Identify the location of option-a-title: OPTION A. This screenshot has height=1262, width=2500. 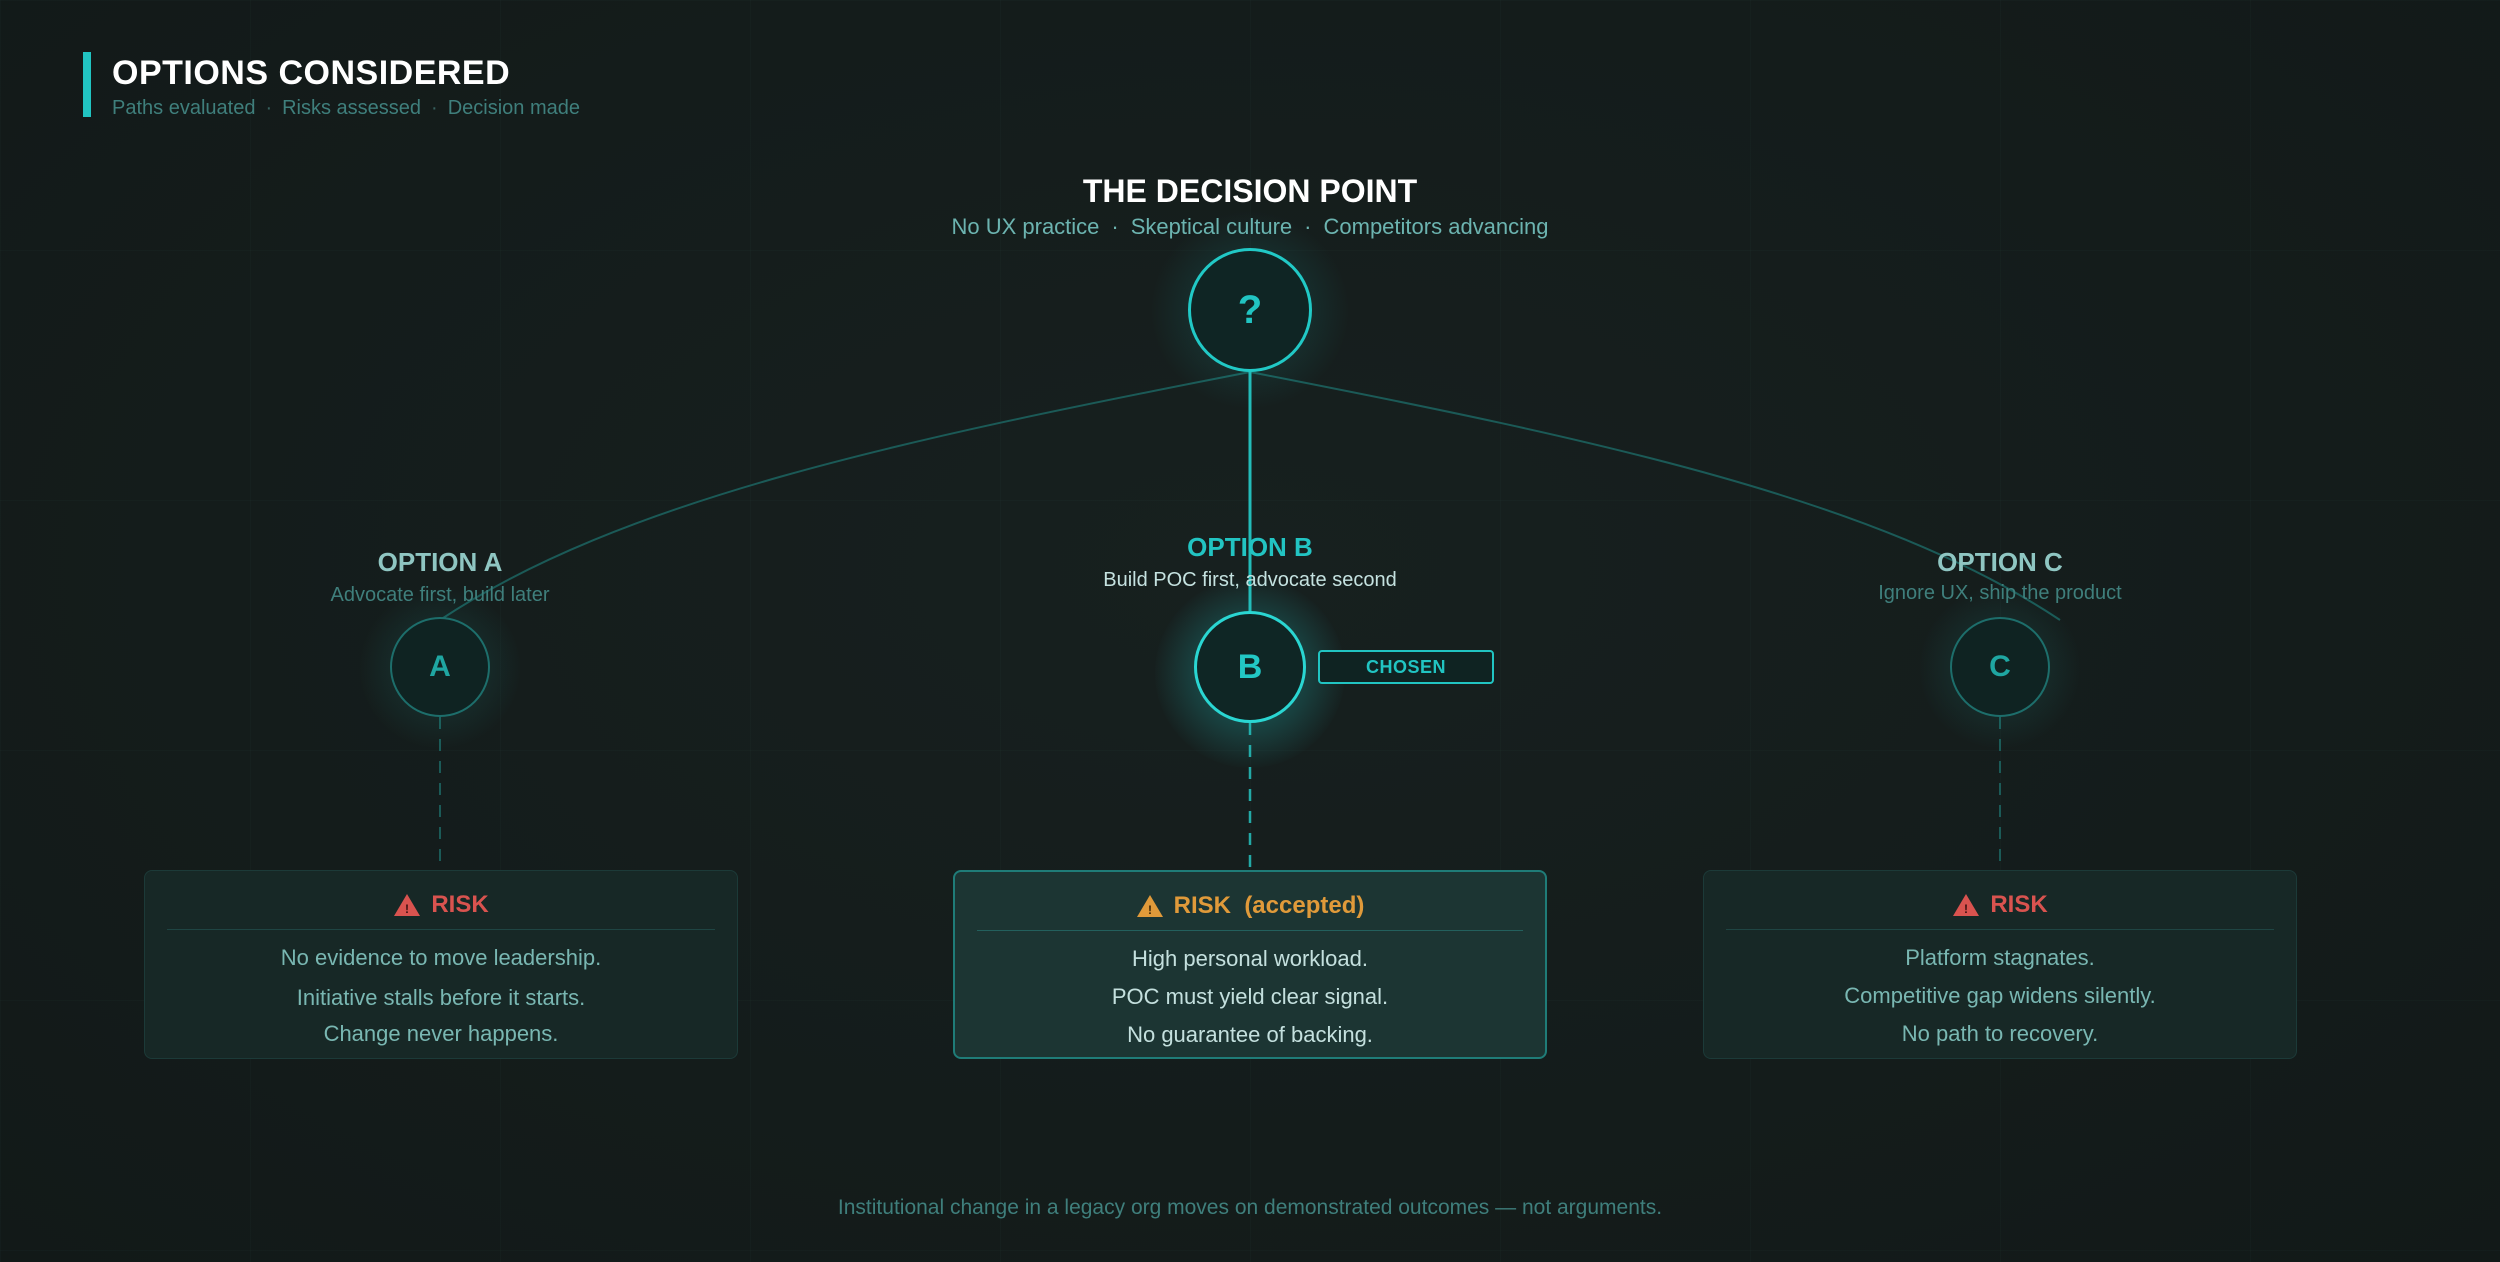
(440, 562).